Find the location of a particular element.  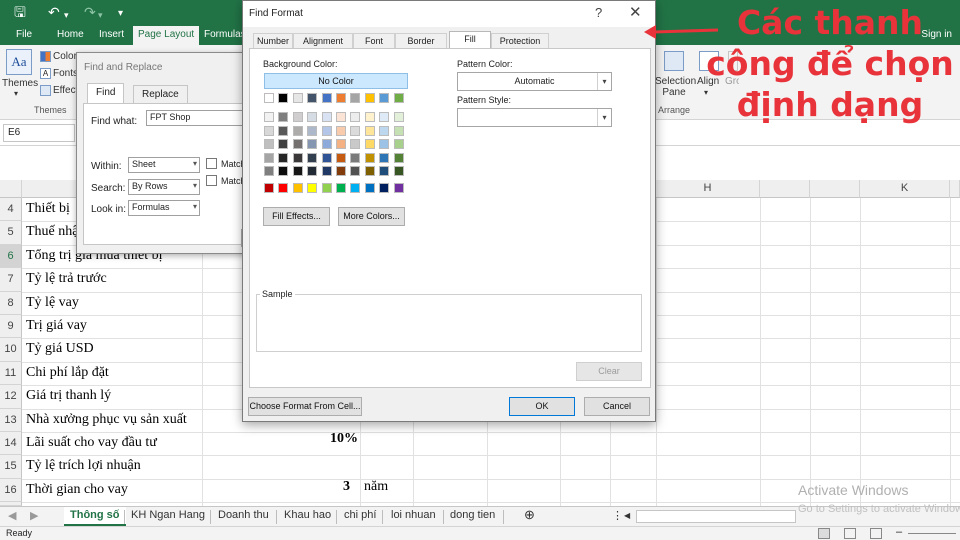

row-label-cell: Giá trị thanh lý is located at coordinates (114, 396).